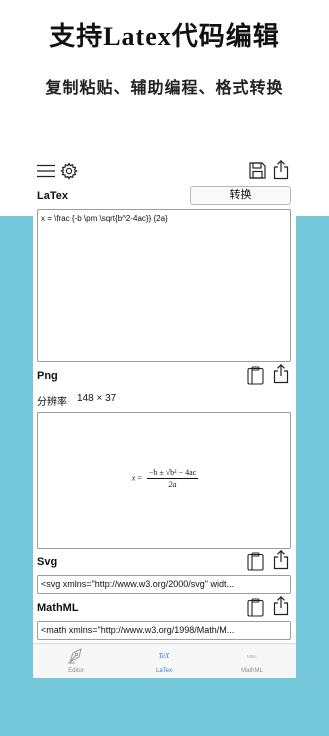  Describe the element at coordinates (47, 562) in the screenshot. I see `svg-section-label: Svg` at that location.